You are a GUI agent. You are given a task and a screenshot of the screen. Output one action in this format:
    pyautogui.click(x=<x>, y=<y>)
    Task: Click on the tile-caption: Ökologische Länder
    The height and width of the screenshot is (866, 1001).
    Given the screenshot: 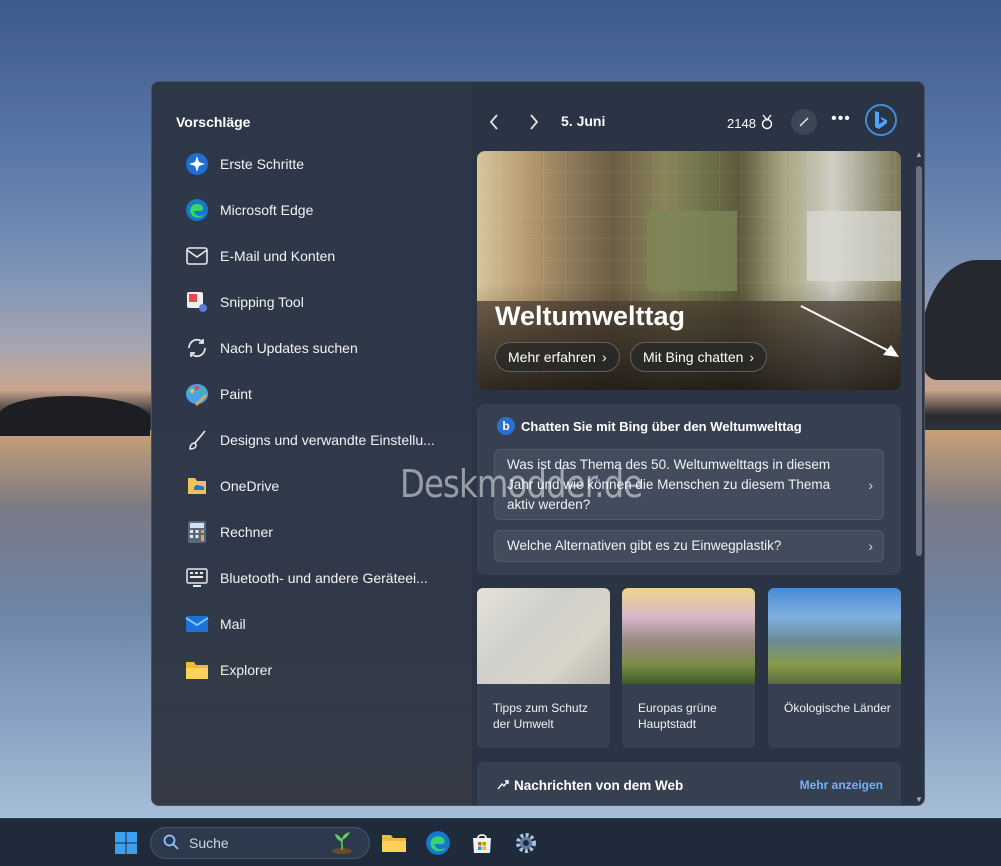 What is the action you would take?
    pyautogui.click(x=837, y=708)
    